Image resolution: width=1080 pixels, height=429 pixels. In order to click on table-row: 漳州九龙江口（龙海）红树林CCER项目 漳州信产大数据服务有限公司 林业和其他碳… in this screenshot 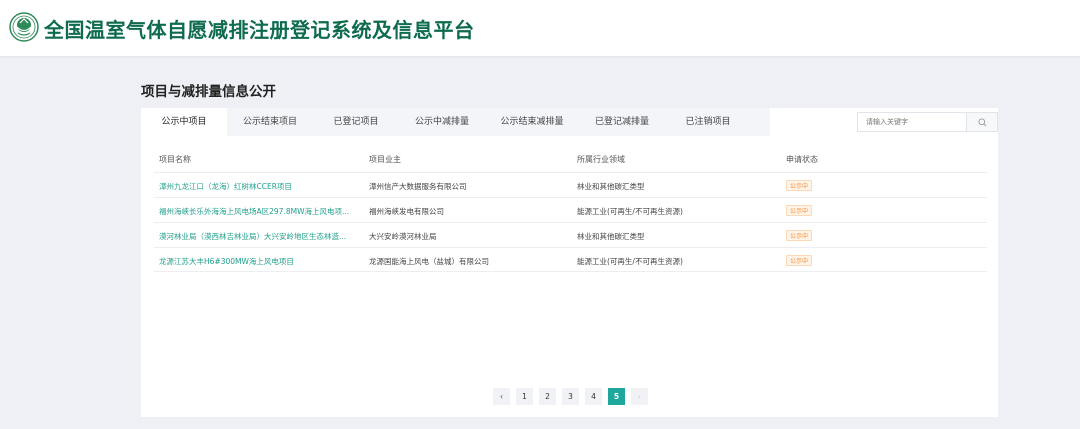, I will do `click(570, 184)`.